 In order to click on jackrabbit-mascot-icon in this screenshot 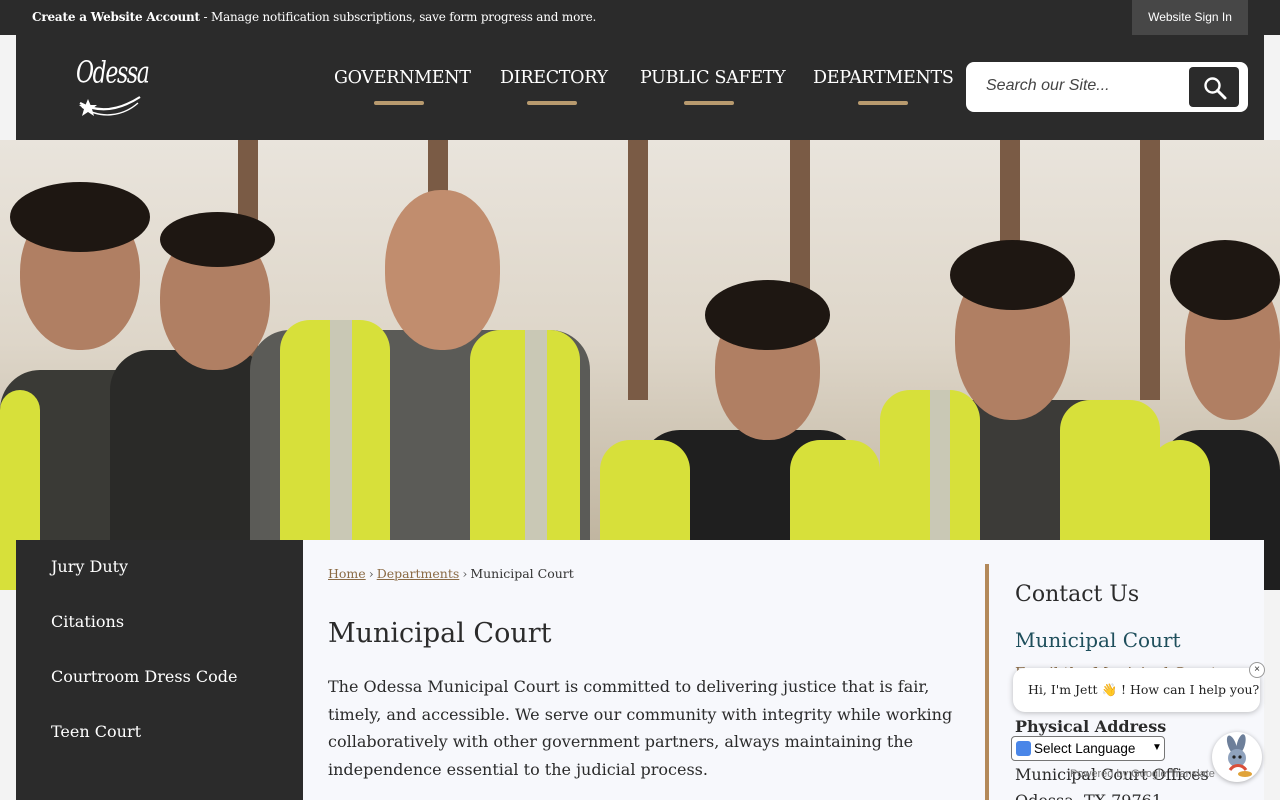, I will do `click(1239, 755)`.